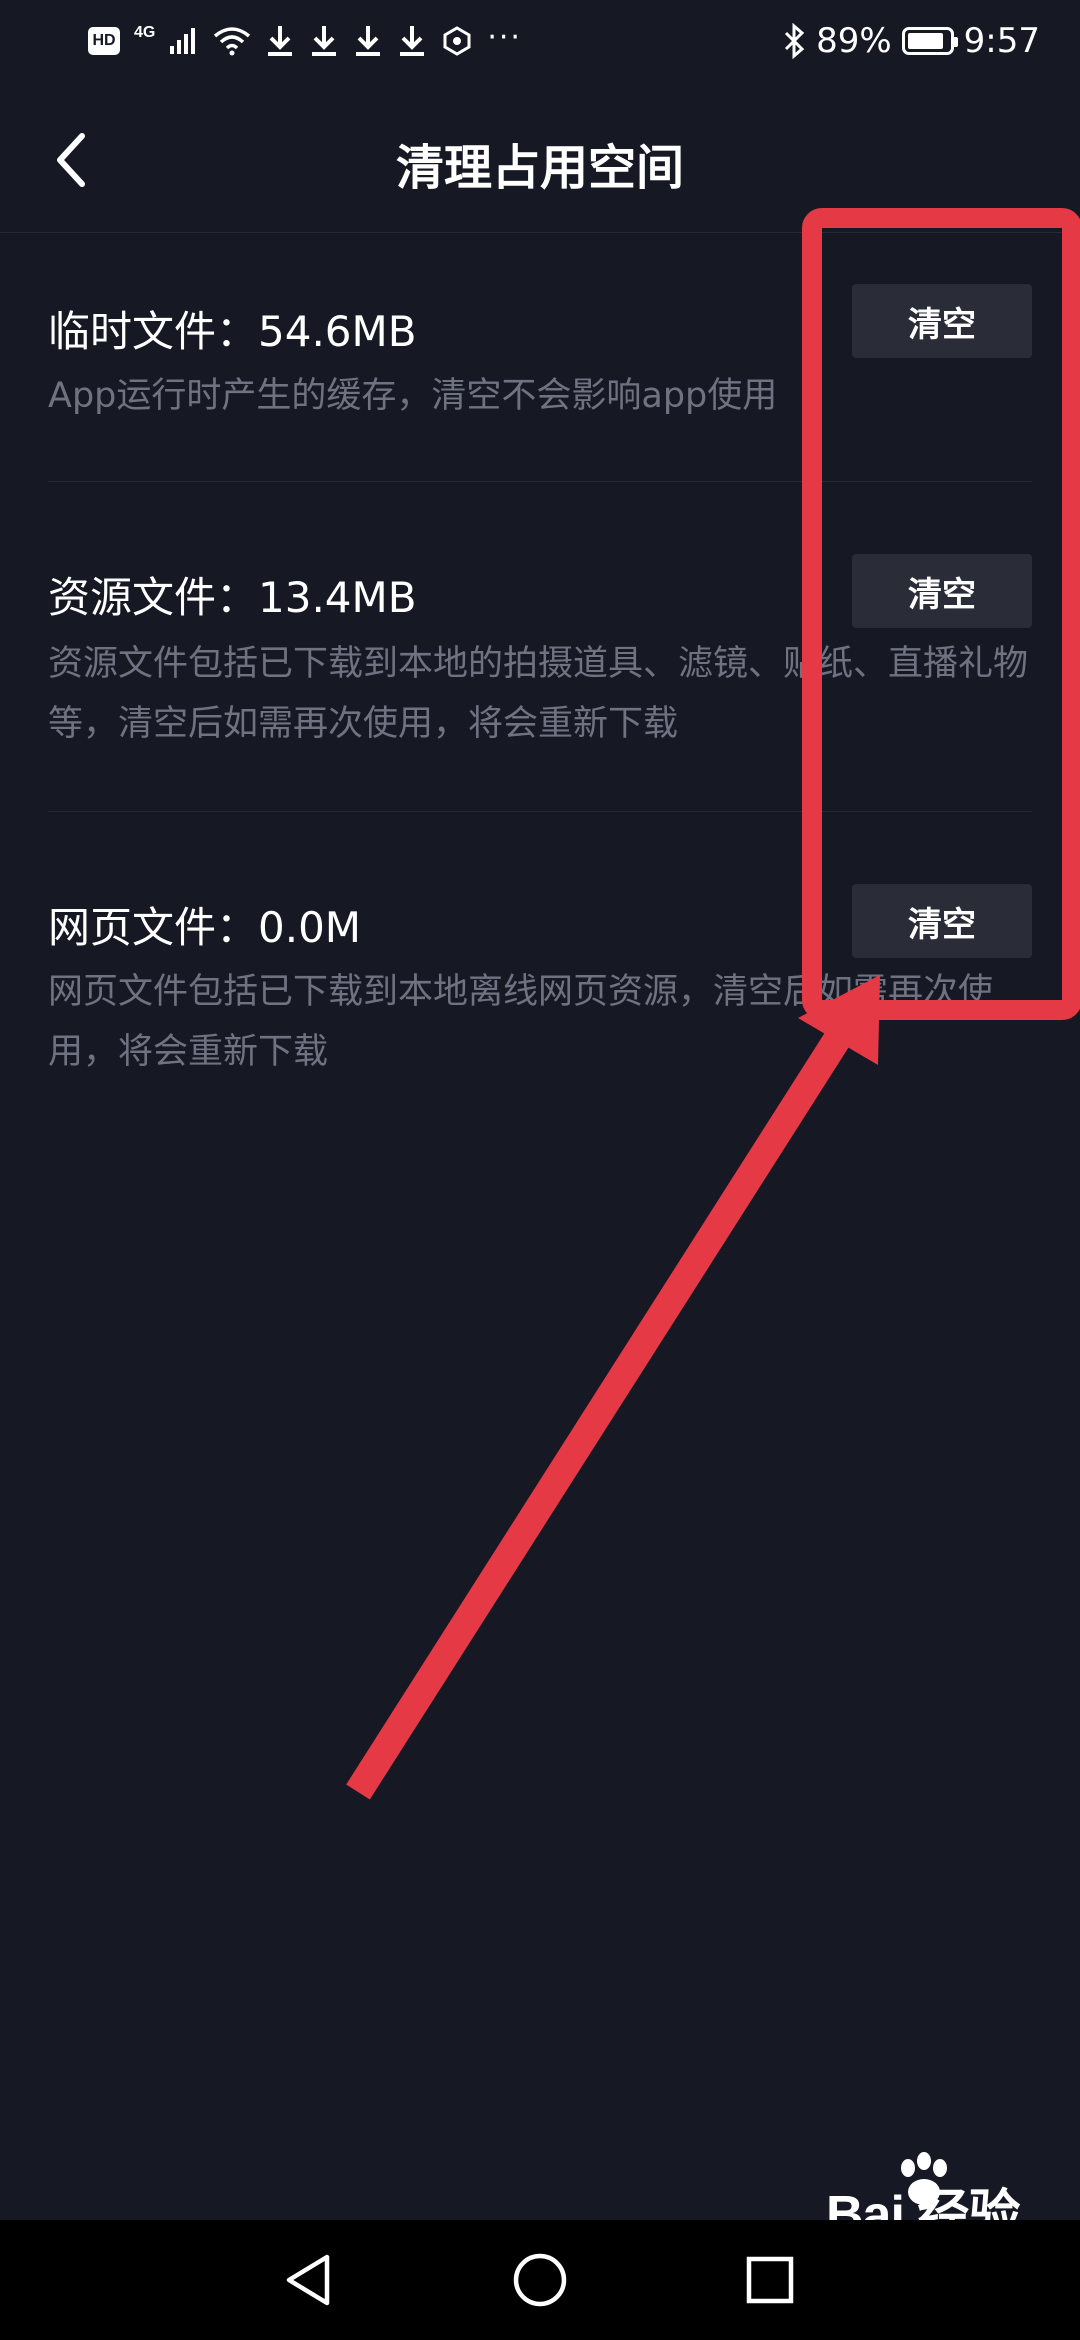 Image resolution: width=1080 pixels, height=2340 pixels. I want to click on status-bar: HD 4G ··· 89% 9:57, so click(540, 42).